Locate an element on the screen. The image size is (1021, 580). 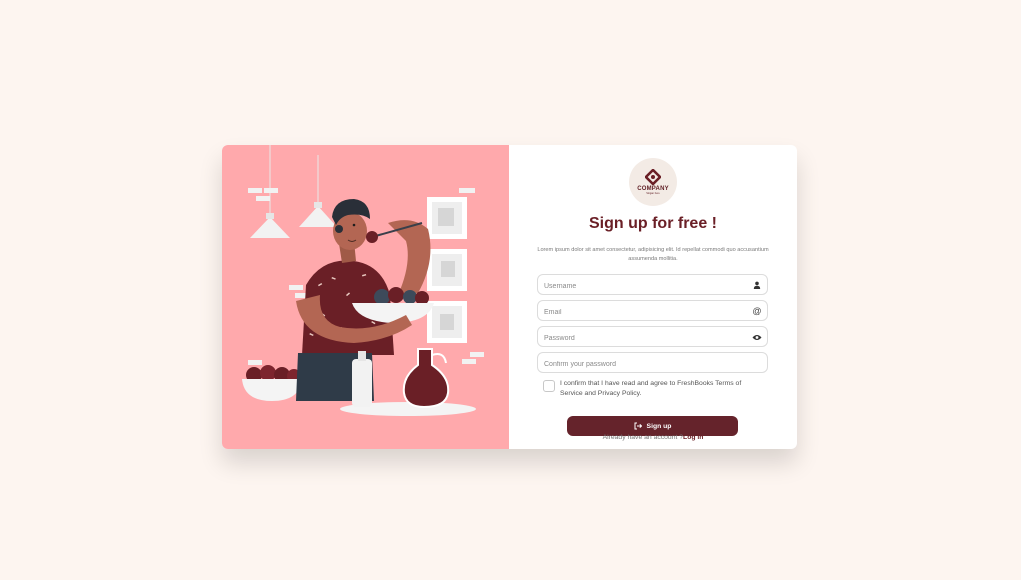
brand-tagline: Slogan here is located at coordinates (653, 193).